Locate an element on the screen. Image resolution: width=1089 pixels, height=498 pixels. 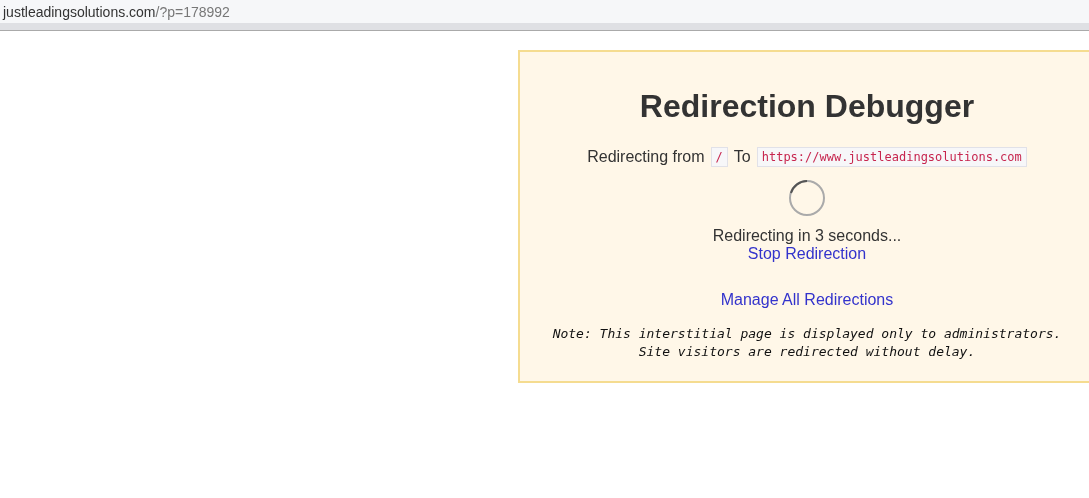
stop-redirection-link: Stop Redirection is located at coordinates (807, 254).